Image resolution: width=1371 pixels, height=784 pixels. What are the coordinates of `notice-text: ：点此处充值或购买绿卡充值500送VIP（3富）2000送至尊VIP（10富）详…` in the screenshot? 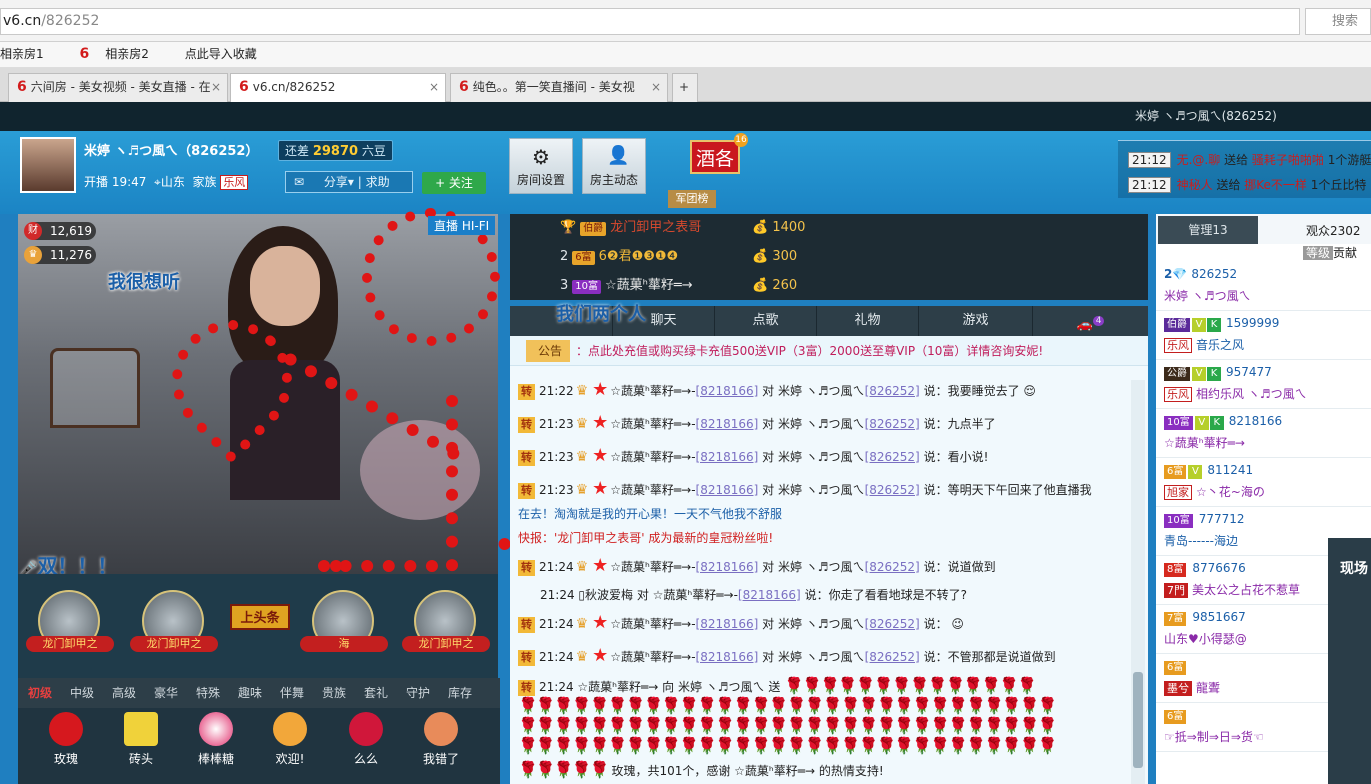 It's located at (809, 351).